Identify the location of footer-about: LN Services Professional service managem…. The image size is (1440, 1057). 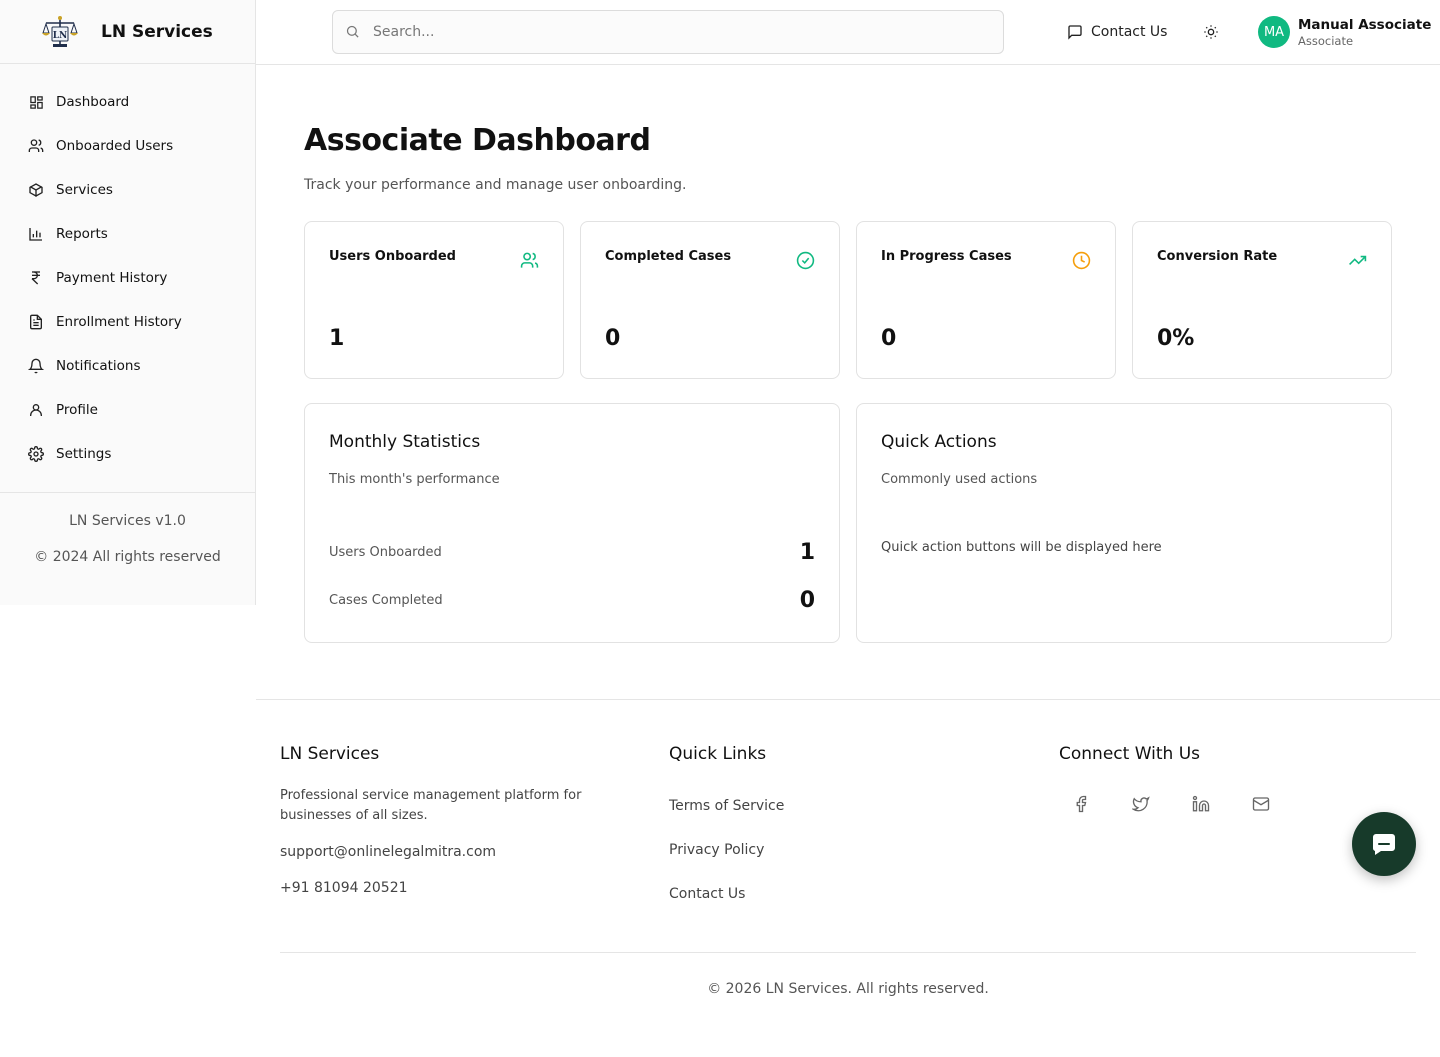
(460, 820).